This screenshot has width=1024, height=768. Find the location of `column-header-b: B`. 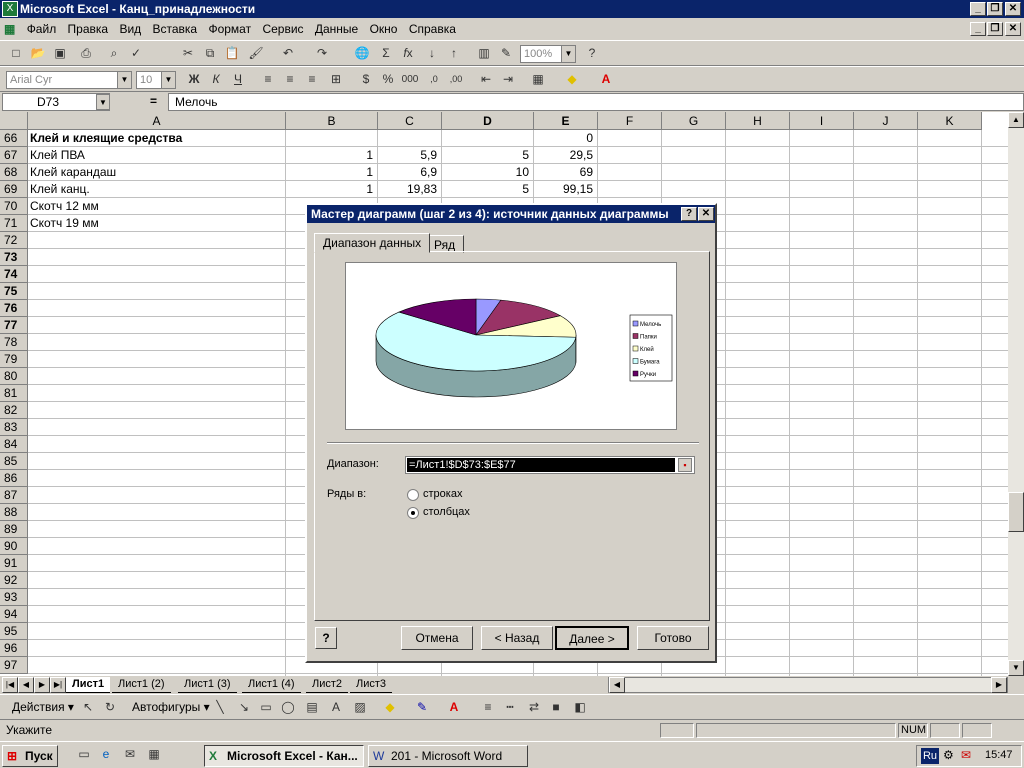

column-header-b: B is located at coordinates (332, 121).